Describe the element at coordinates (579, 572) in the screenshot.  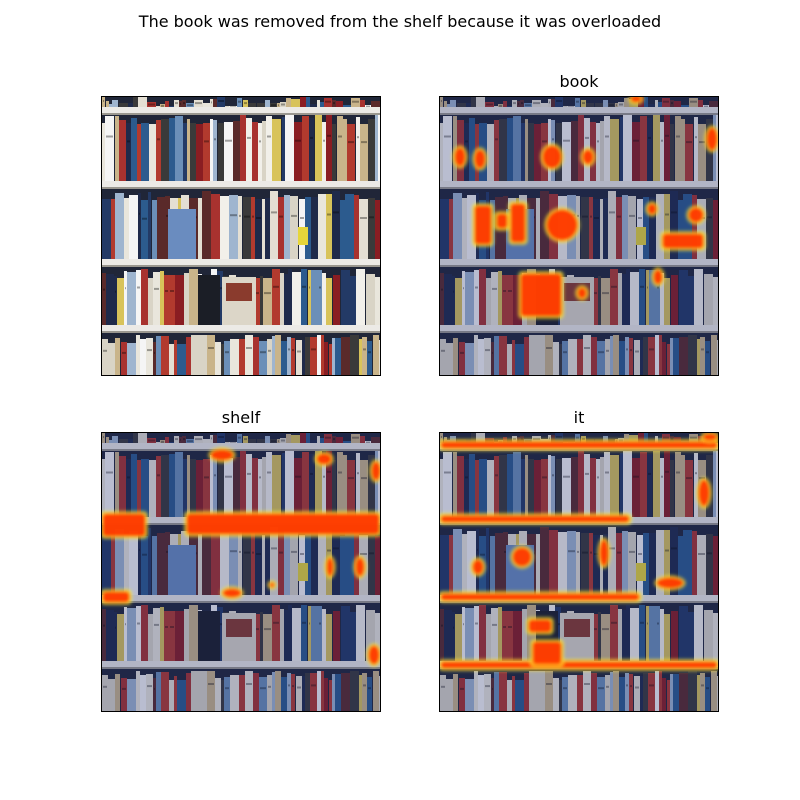
I see `bookshelf-heatmap-it-panel` at that location.